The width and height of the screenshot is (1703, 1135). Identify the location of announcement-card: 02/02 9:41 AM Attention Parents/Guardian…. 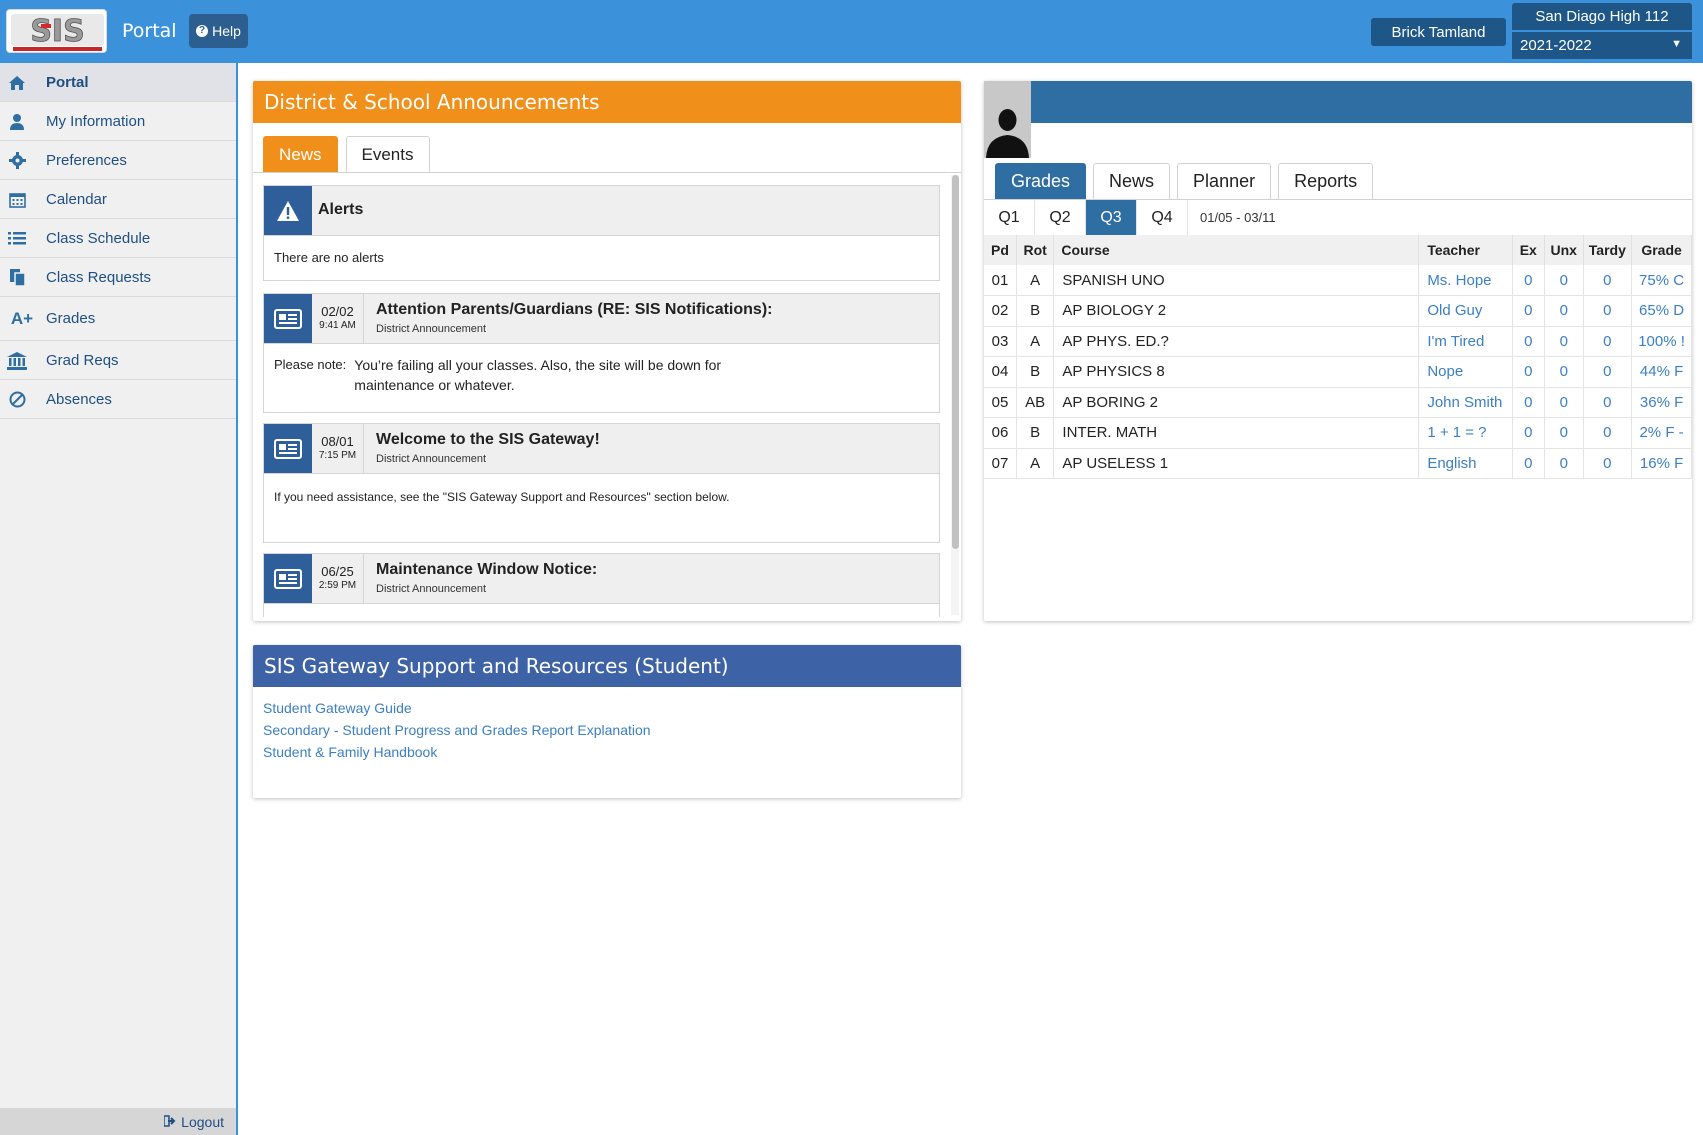
(601, 353).